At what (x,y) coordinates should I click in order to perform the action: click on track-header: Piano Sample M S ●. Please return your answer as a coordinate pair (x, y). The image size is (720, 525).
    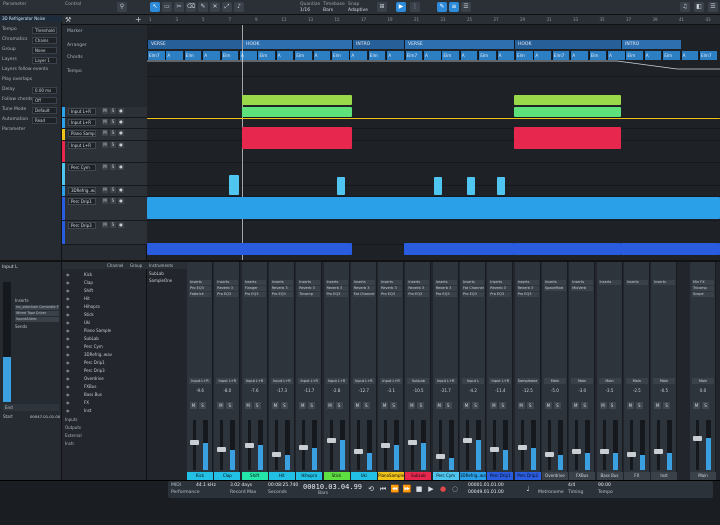
    Looking at the image, I should click on (104, 135).